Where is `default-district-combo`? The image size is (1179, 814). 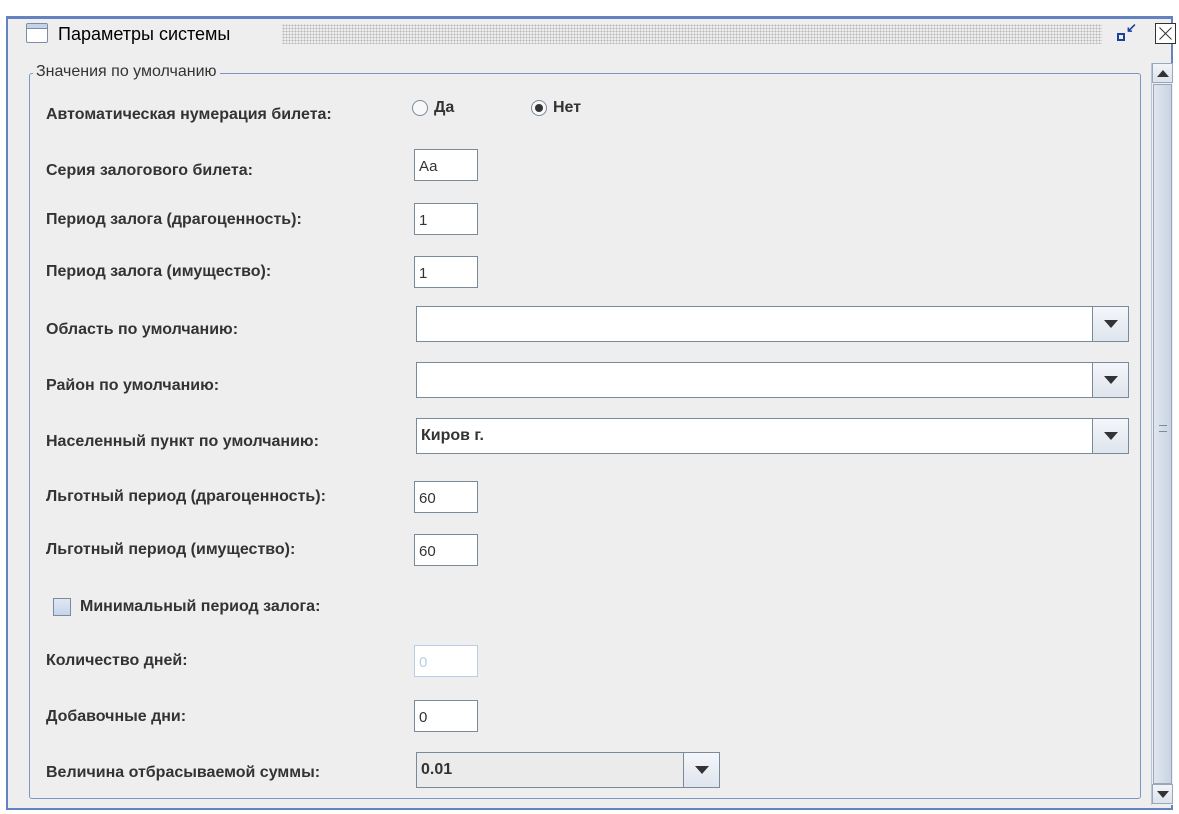
default-district-combo is located at coordinates (772, 380).